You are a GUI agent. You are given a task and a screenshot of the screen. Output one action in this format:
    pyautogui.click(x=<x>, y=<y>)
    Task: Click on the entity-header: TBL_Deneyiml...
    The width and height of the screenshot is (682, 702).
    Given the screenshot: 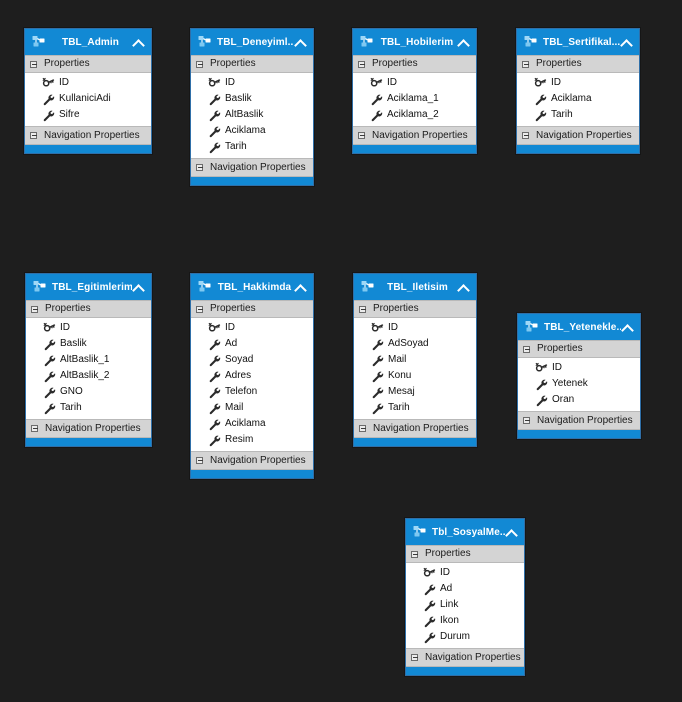 What is the action you would take?
    pyautogui.click(x=252, y=42)
    